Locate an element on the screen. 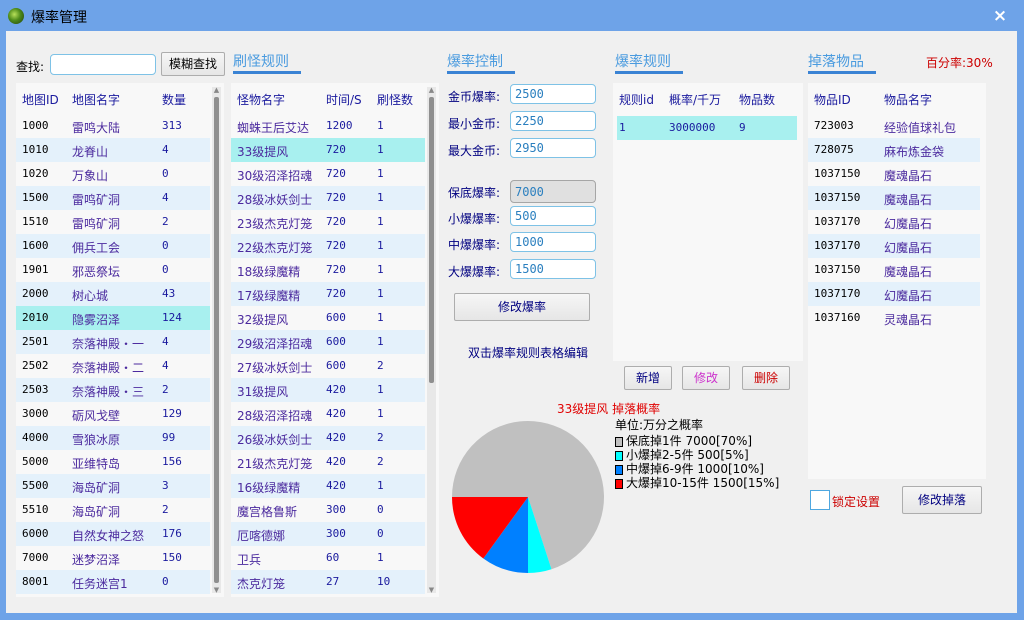 Image resolution: width=1024 pixels, height=620 pixels. column-header-monster-name: 怪物名字 is located at coordinates (261, 99).